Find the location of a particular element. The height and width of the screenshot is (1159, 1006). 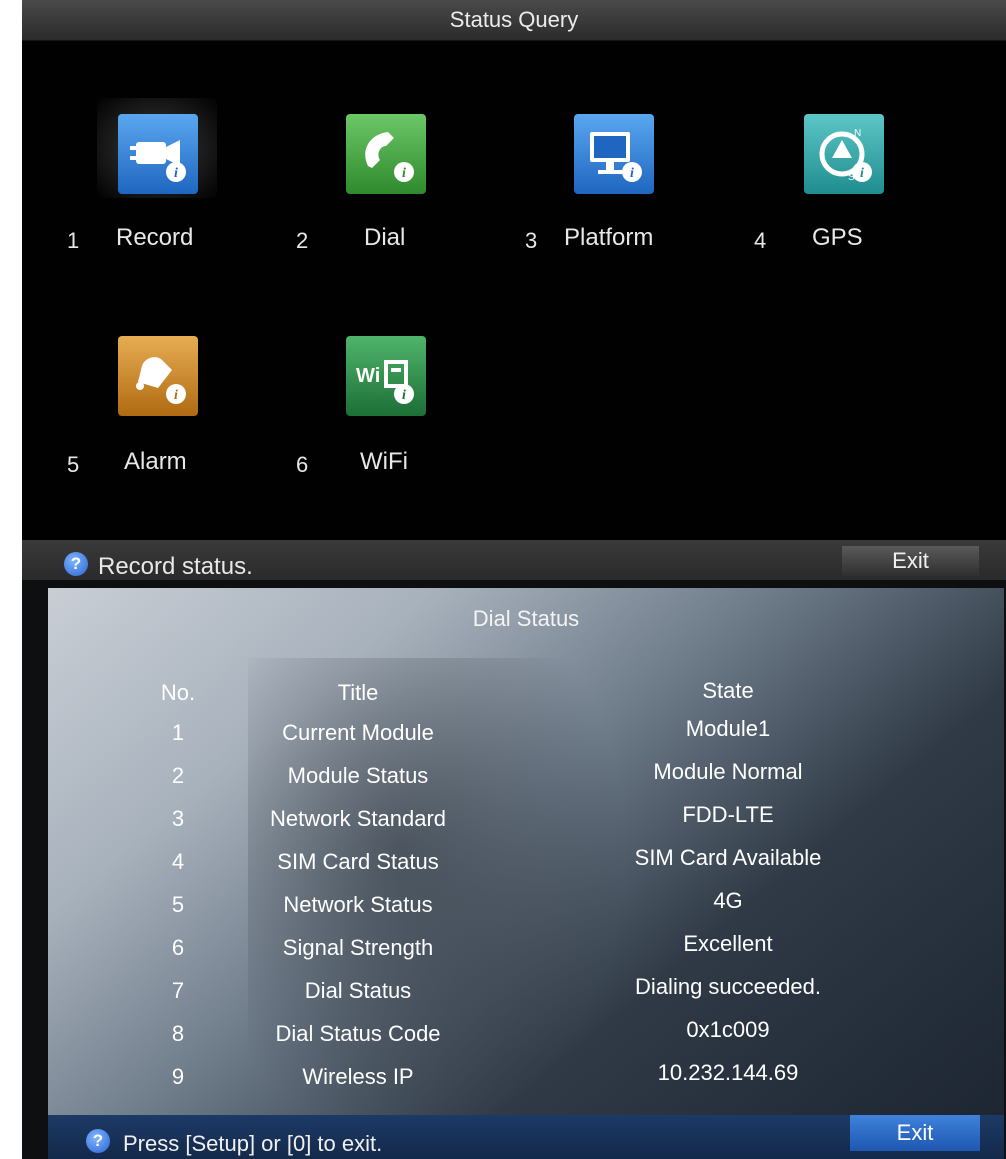

cell-no: 1 is located at coordinates (178, 732).